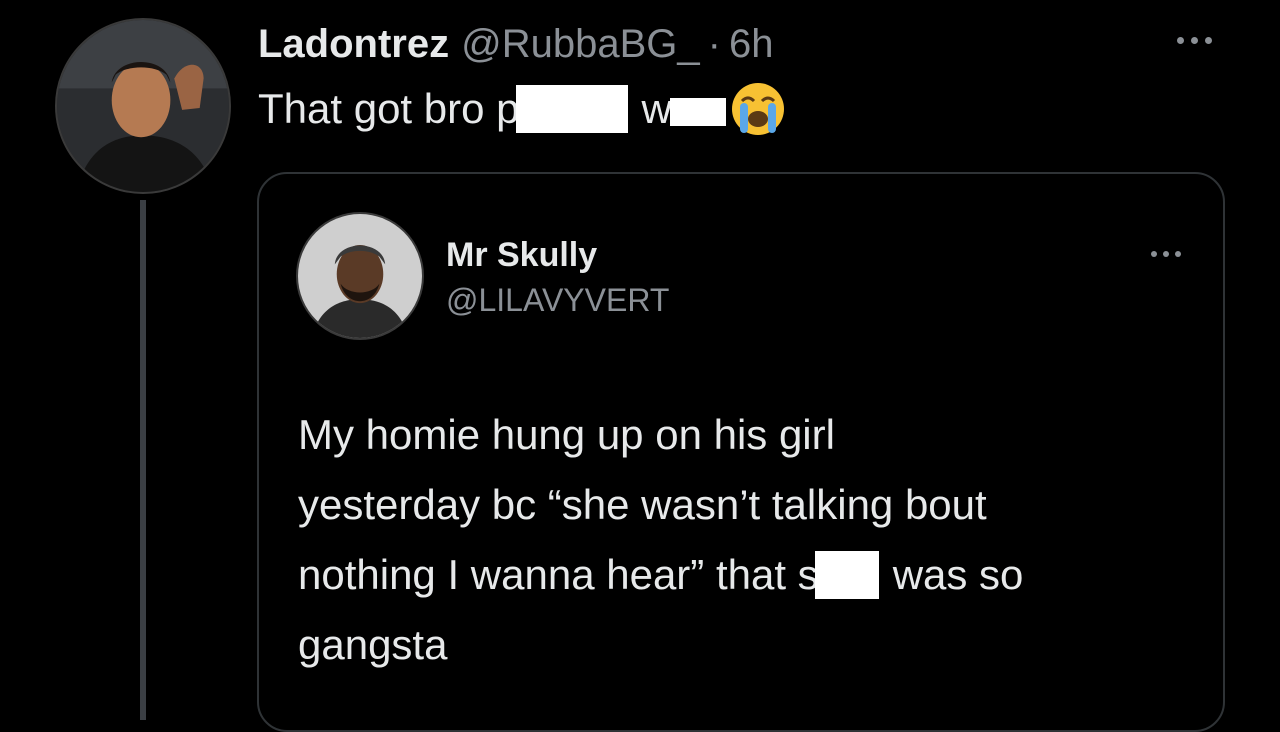 Image resolution: width=1280 pixels, height=732 pixels. I want to click on tweet-text: That got bro p w, so click(522, 109).